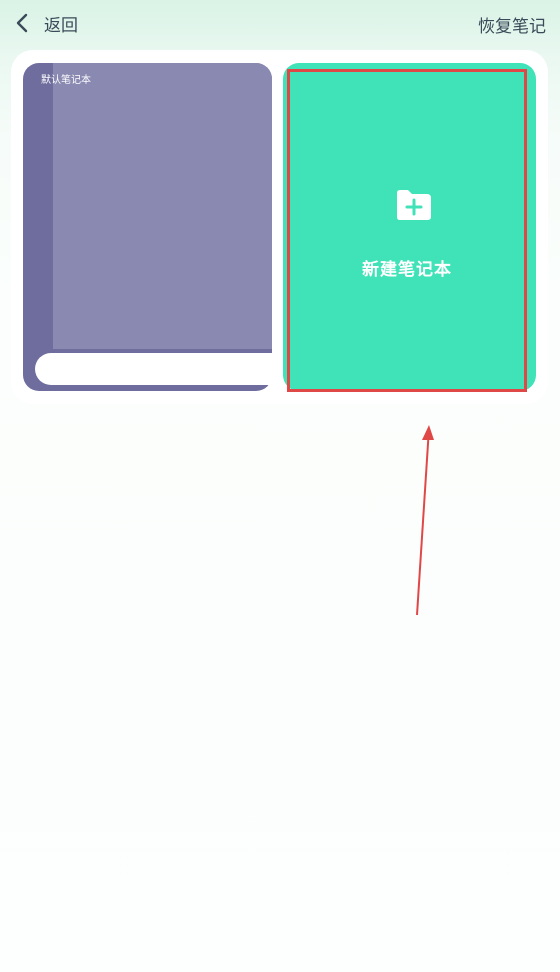  What do you see at coordinates (425, 520) in the screenshot?
I see `annotation-arrow` at bounding box center [425, 520].